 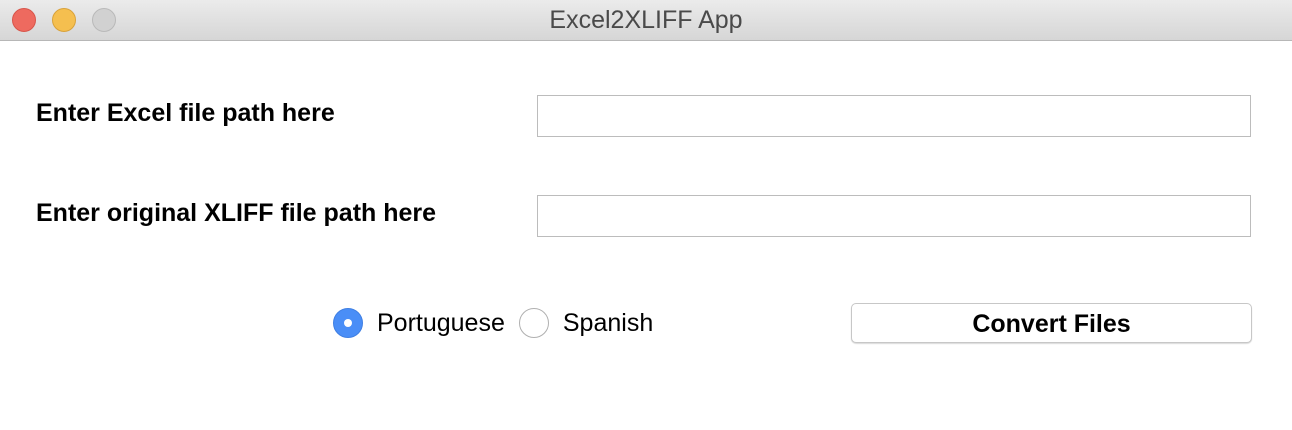 I want to click on radio-option-spanish: Spanish, so click(x=592, y=323).